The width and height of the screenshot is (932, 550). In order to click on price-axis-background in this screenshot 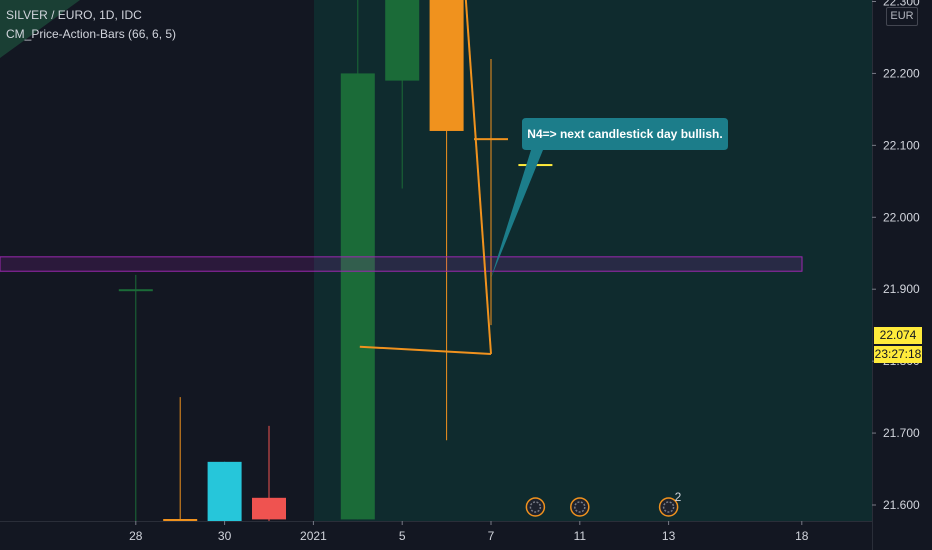, I will do `click(902, 275)`.